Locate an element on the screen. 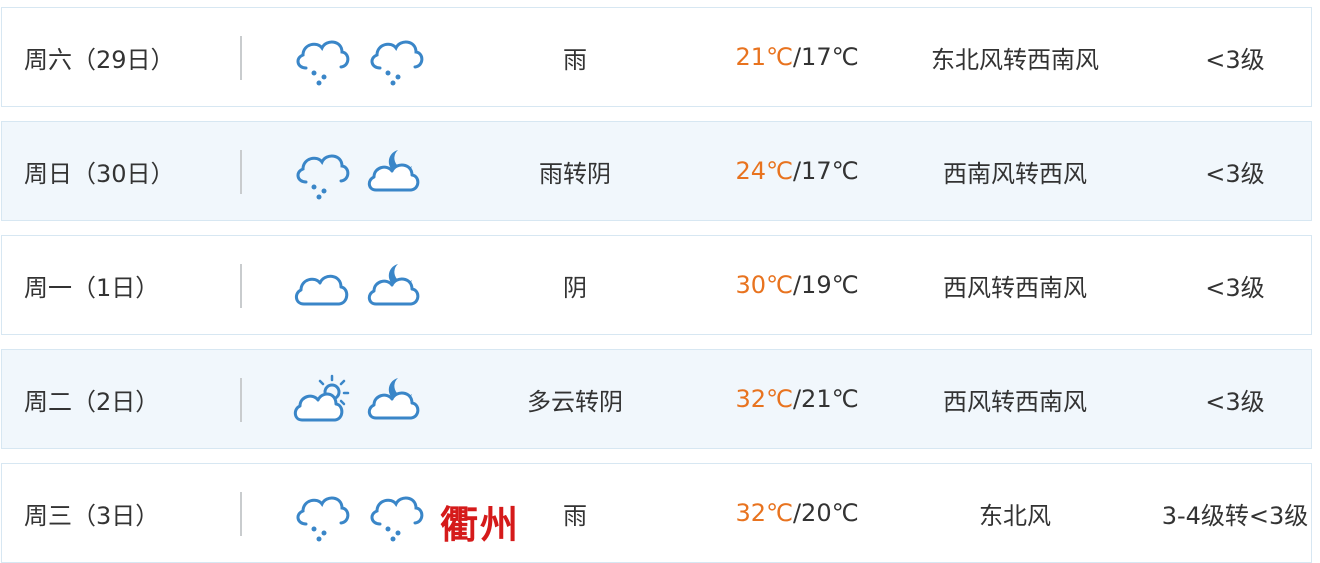 The width and height of the screenshot is (1320, 563). temperature: 32℃/21℃ is located at coordinates (797, 399).